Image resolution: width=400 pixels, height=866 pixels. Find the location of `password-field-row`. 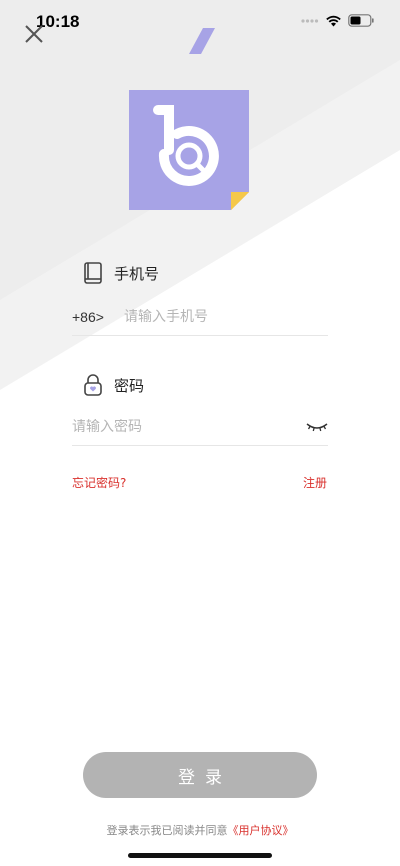

password-field-row is located at coordinates (200, 427).